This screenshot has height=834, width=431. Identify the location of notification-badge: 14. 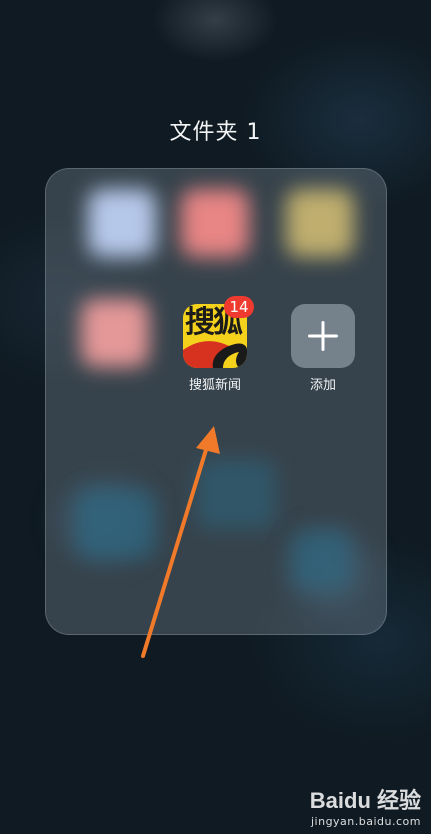
(239, 307).